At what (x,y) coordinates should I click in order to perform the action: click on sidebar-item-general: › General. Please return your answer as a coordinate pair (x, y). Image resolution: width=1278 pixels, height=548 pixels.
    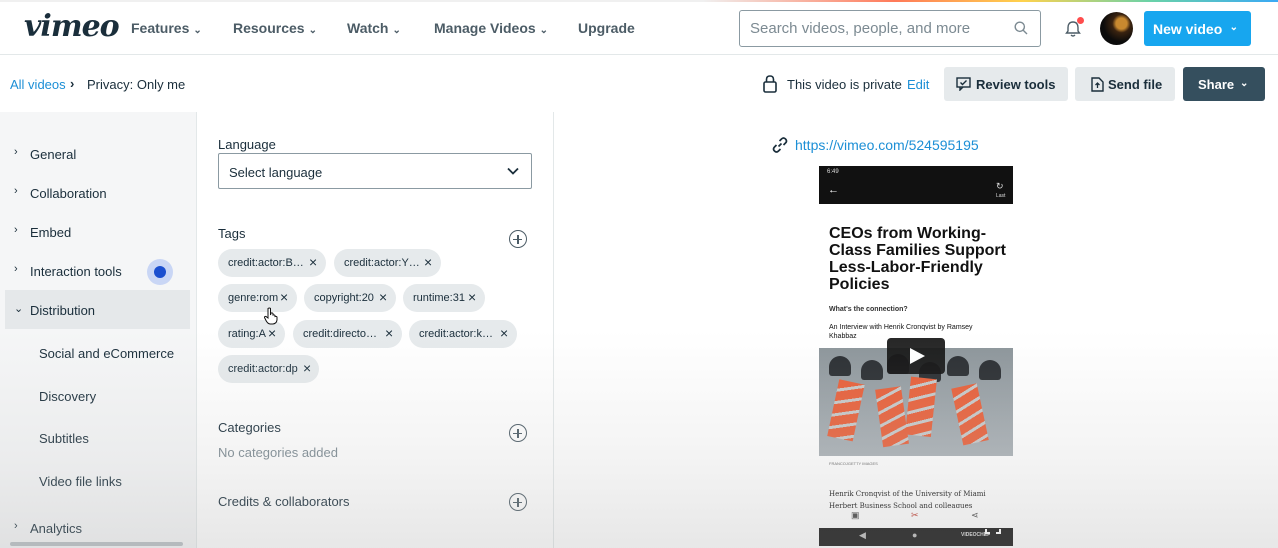
    Looking at the image, I should click on (95, 153).